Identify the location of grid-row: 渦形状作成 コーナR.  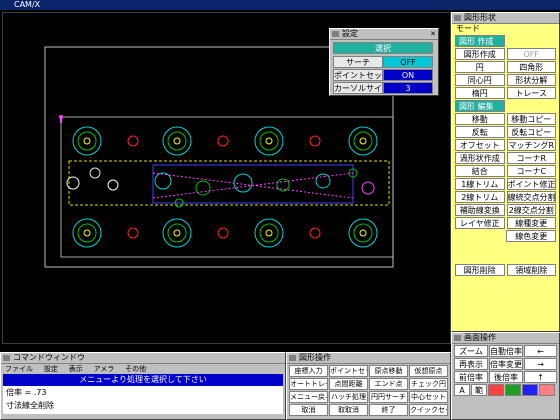
(505, 158).